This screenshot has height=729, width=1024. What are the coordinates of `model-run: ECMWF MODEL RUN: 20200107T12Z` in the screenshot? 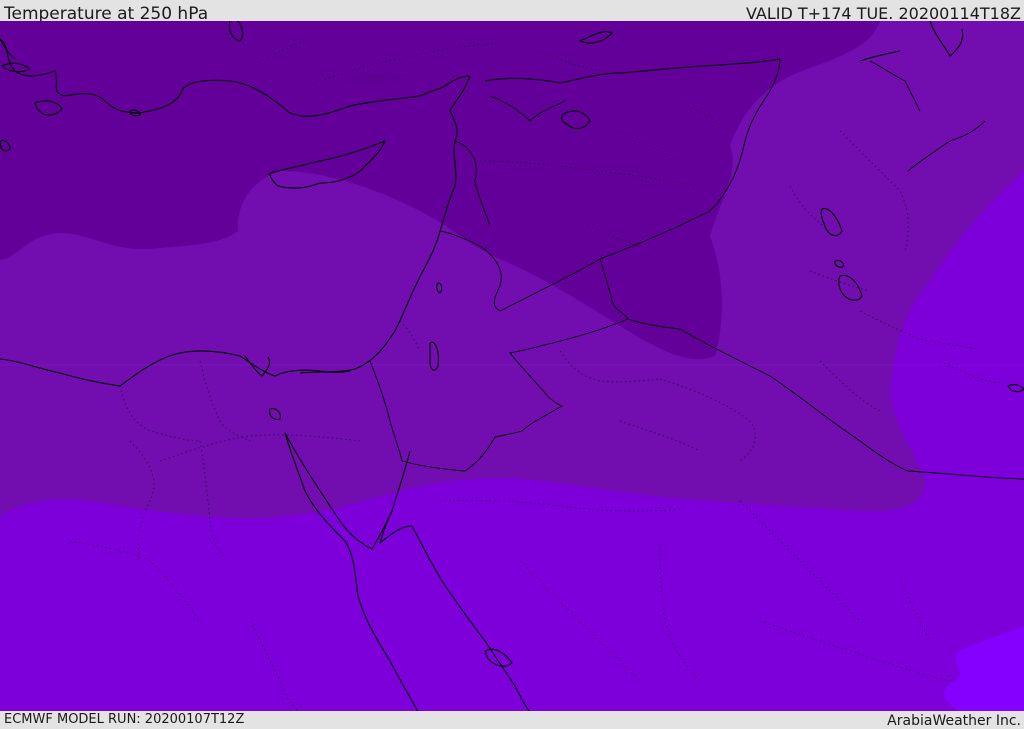 It's located at (124, 719).